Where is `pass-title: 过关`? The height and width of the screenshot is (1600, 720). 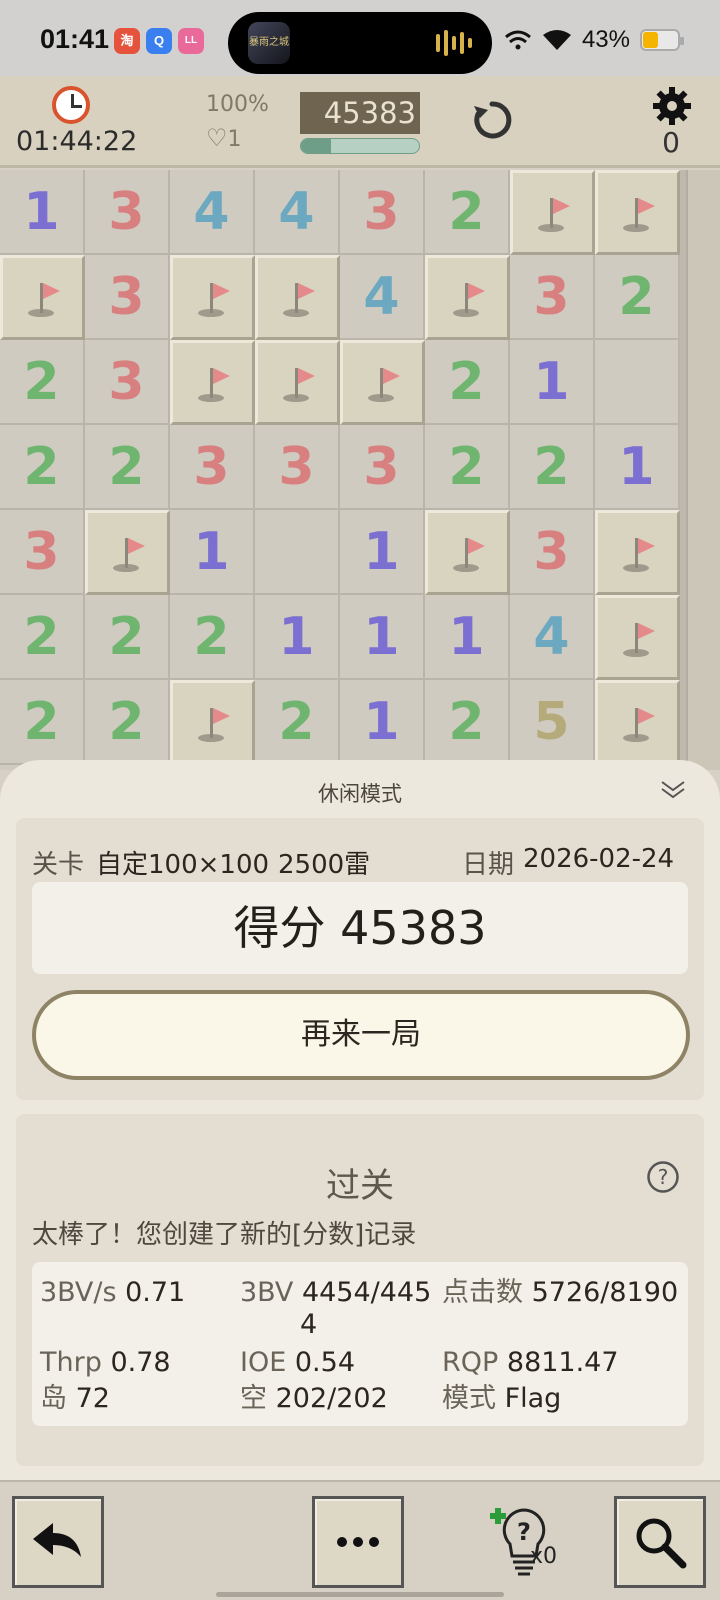
pass-title: 过关 is located at coordinates (360, 1186).